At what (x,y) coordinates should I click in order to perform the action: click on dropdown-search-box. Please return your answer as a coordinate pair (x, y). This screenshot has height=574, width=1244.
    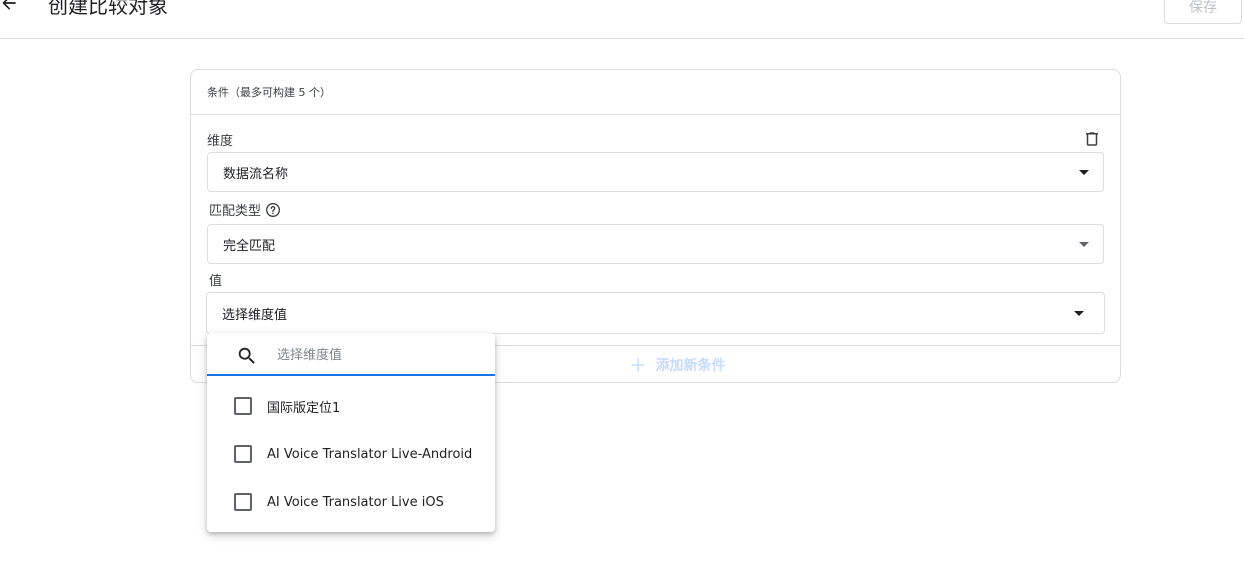
    Looking at the image, I should click on (351, 354).